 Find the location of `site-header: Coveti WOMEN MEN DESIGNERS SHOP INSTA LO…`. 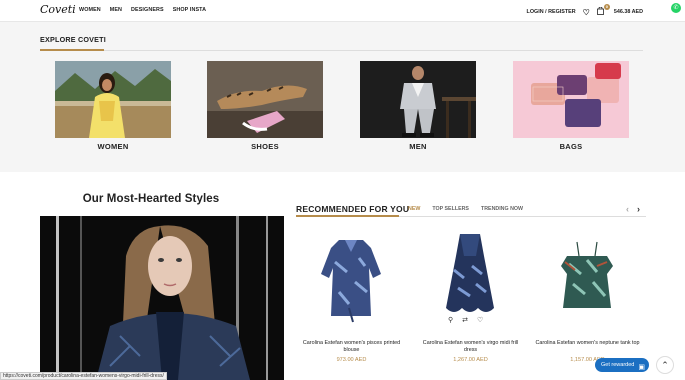

site-header: Coveti WOMEN MEN DESIGNERS SHOP INSTA LO… is located at coordinates (342, 11).